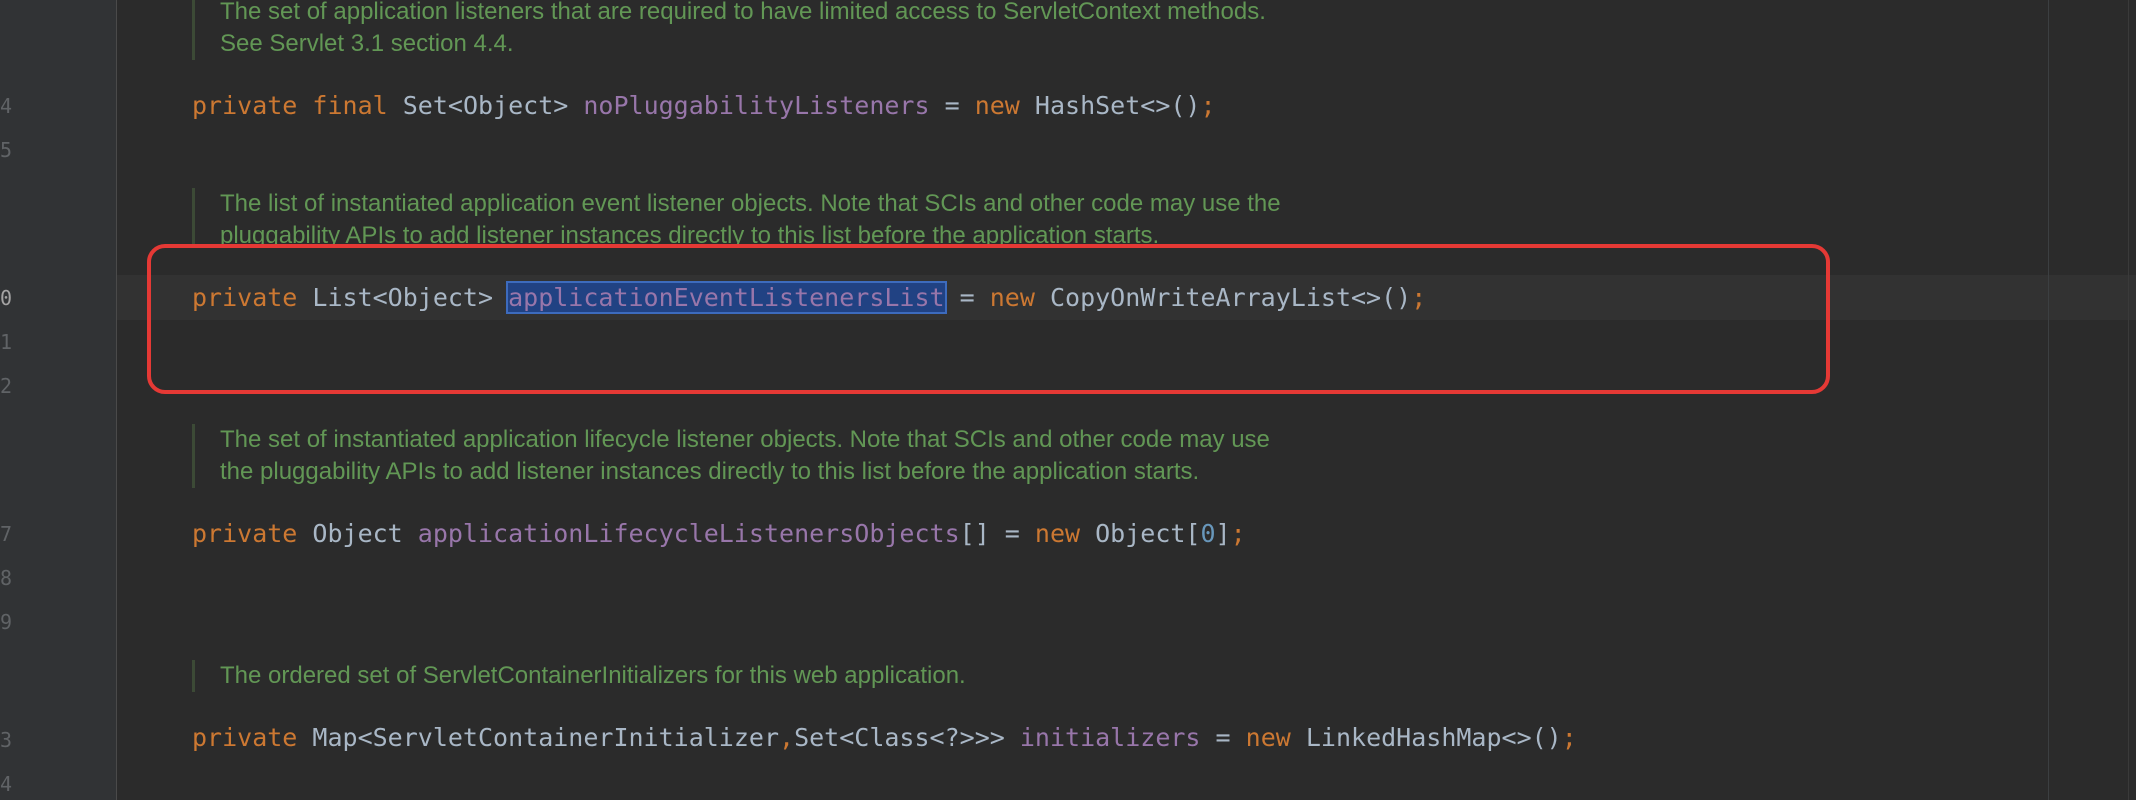 This screenshot has width=2136, height=800. Describe the element at coordinates (2128, 400) in the screenshot. I see `scrollbar-track` at that location.